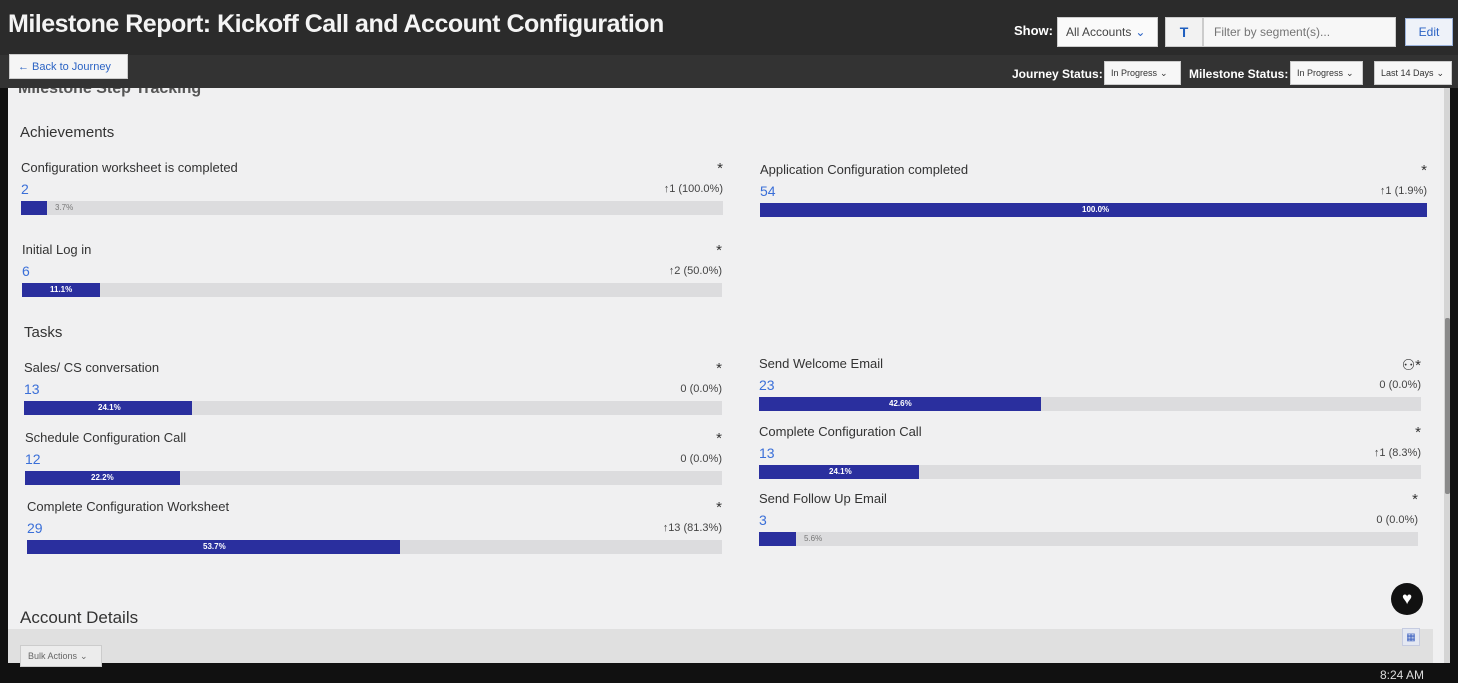  I want to click on milestone-status-select: In Progress ⌄, so click(1326, 73).